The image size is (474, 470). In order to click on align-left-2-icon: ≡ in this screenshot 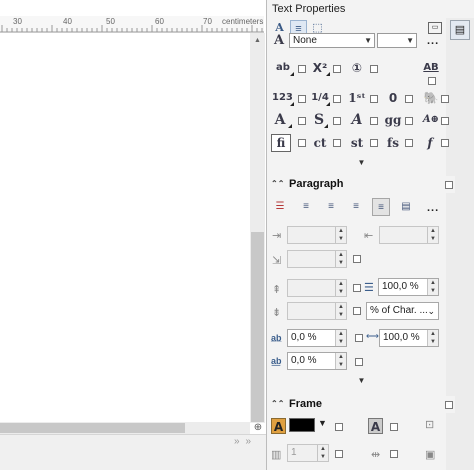, I will do `click(306, 207)`.